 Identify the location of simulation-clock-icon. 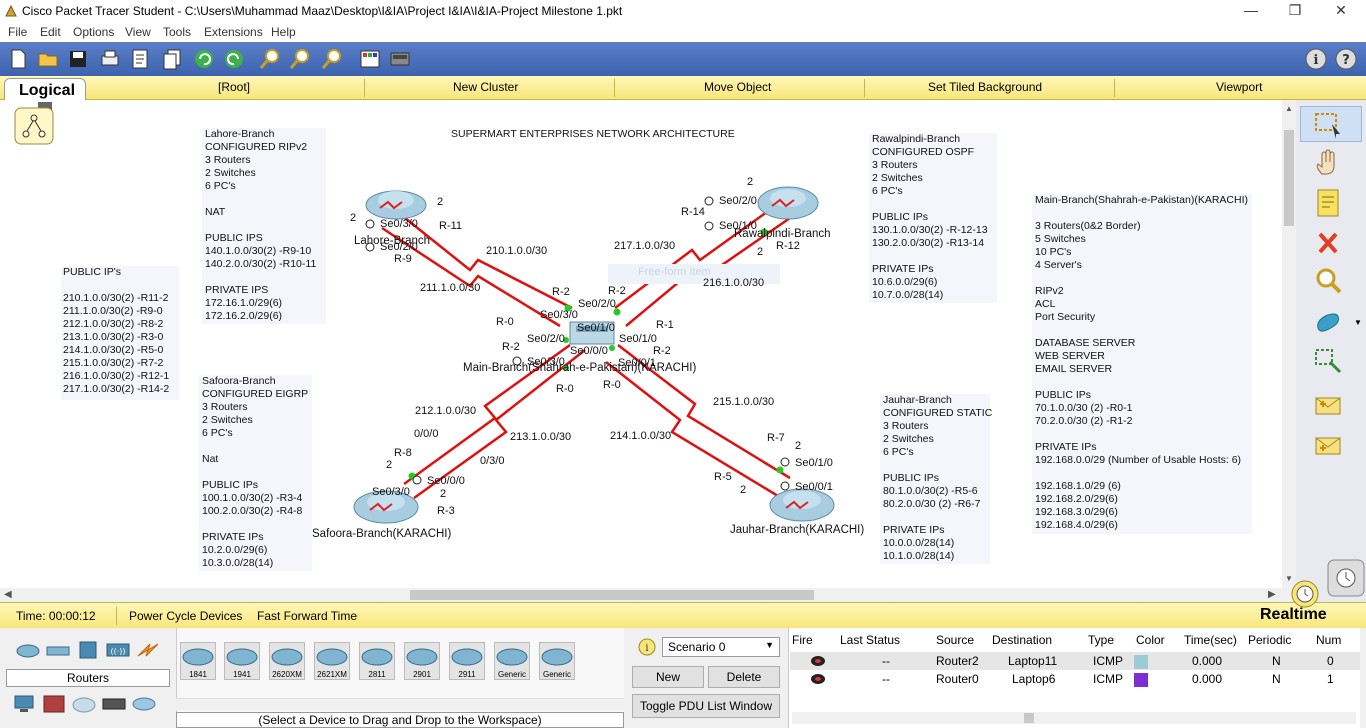
(1346, 578).